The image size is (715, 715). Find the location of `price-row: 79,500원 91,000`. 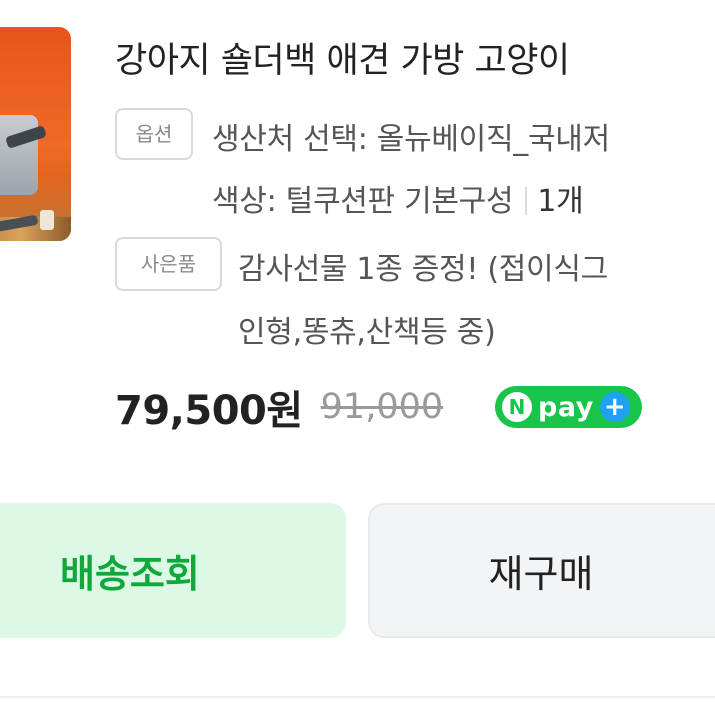

price-row: 79,500원 91,000 is located at coordinates (279, 408).